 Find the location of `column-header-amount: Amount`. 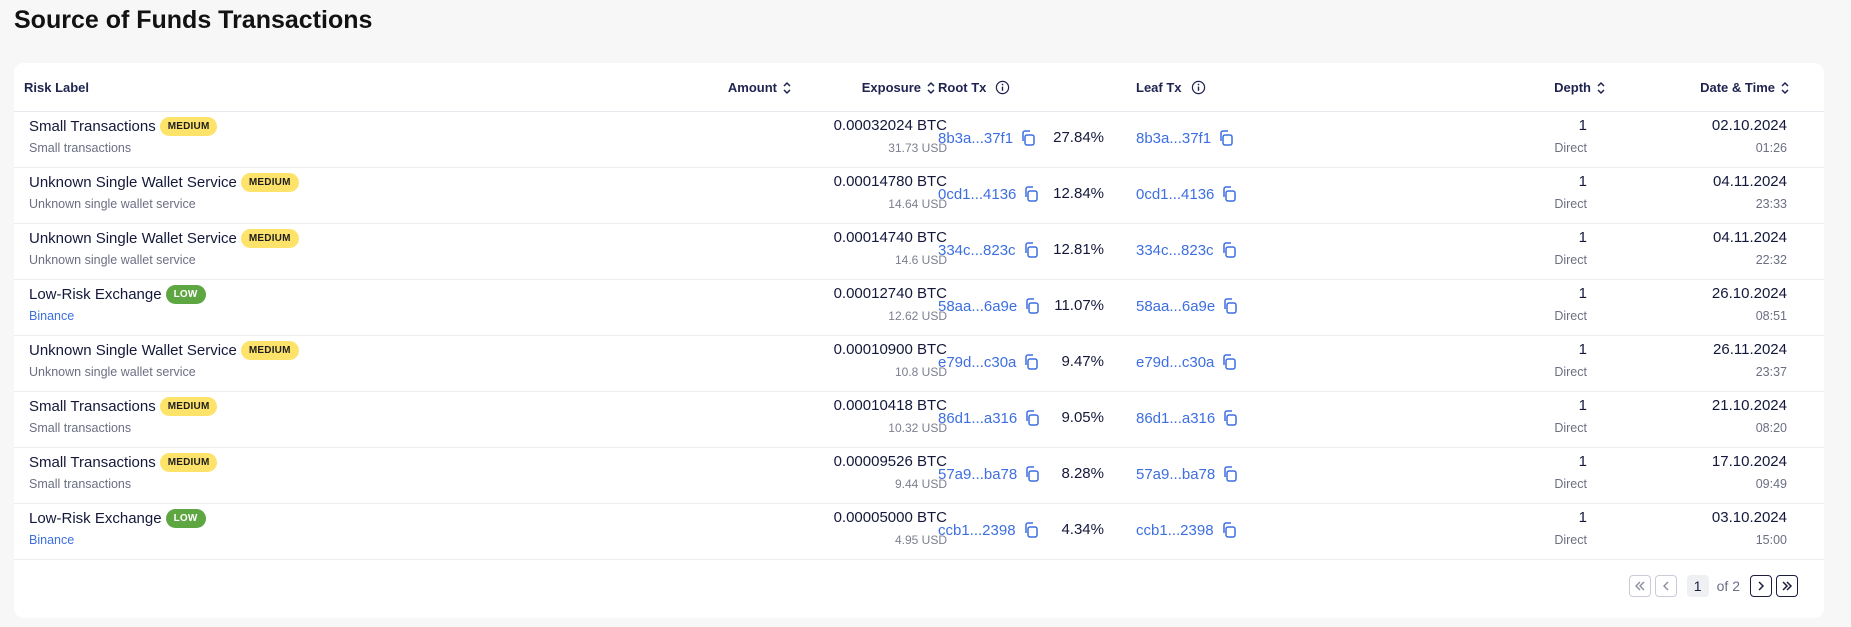

column-header-amount: Amount is located at coordinates (760, 87).